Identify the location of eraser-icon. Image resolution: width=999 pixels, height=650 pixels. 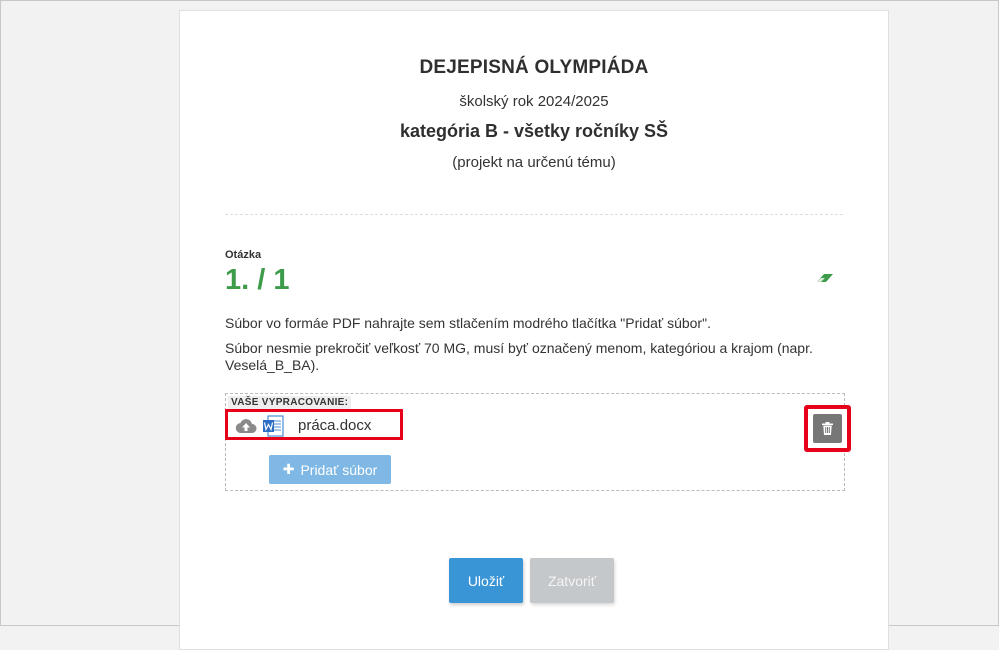
(825, 277).